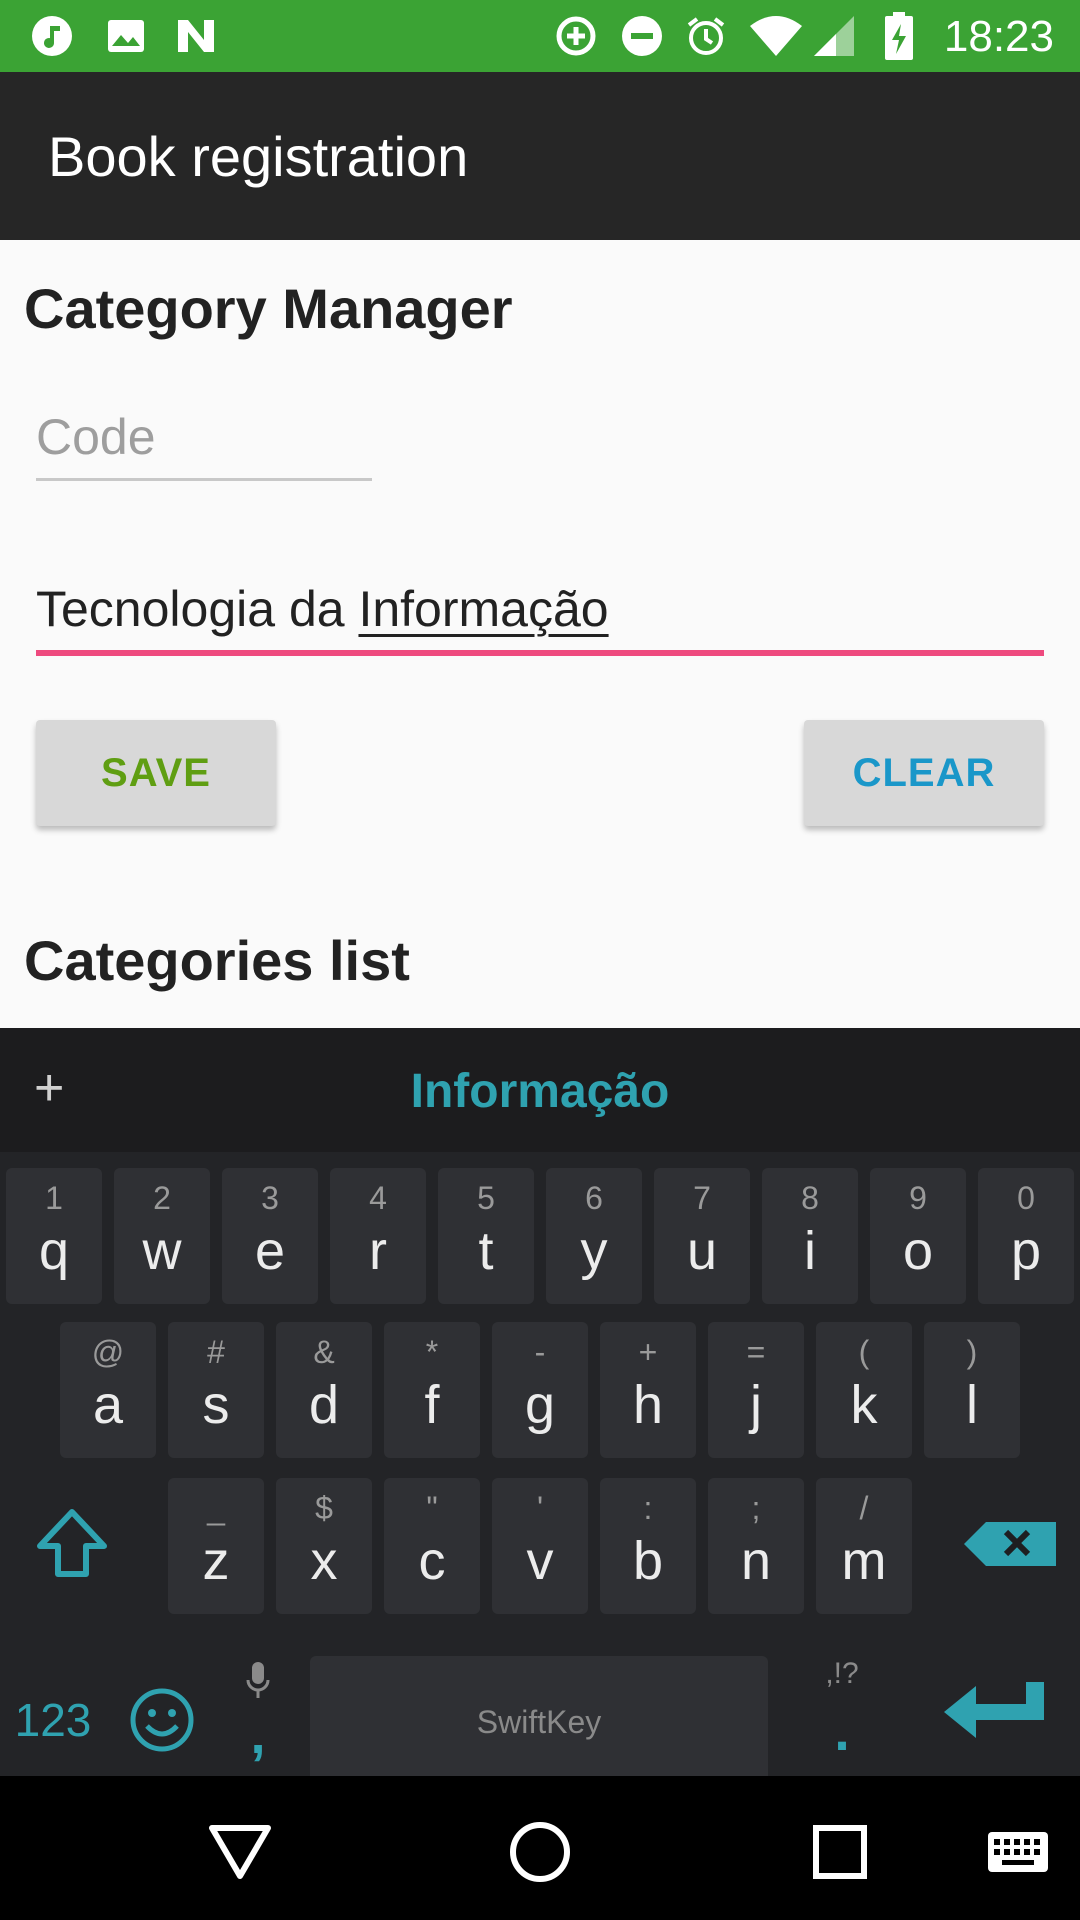  I want to click on word-suggestion: Informação, so click(540, 1091).